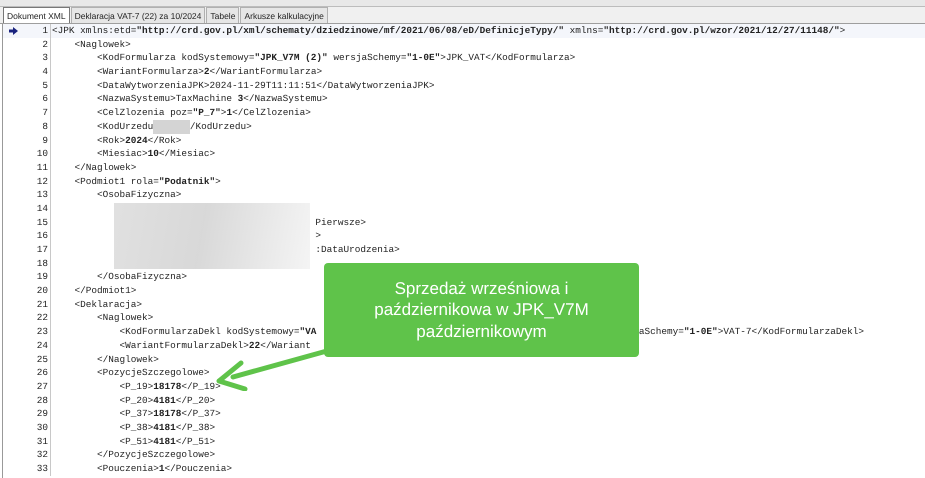 Image resolution: width=925 pixels, height=478 pixels. Describe the element at coordinates (284, 15) in the screenshot. I see `tab: Arkusze kalkulacyjne` at that location.